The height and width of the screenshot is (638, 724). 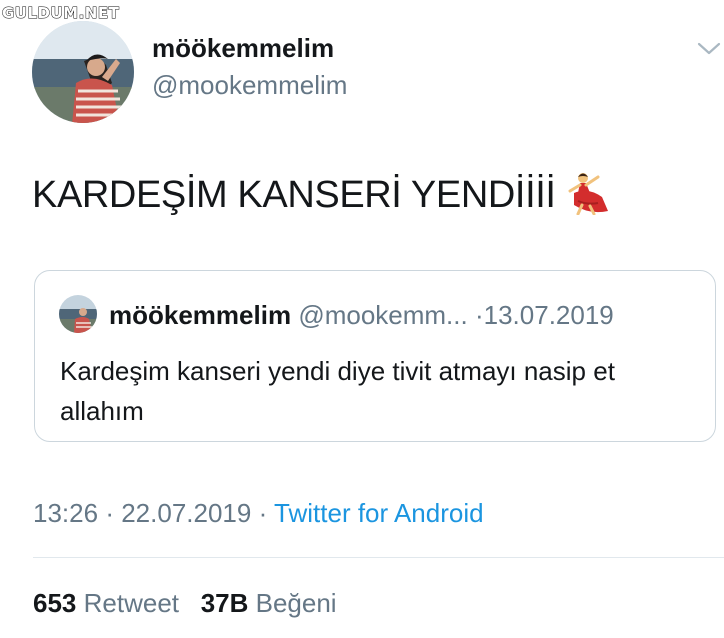 What do you see at coordinates (587, 193) in the screenshot?
I see `dancer-emoji-icon` at bounding box center [587, 193].